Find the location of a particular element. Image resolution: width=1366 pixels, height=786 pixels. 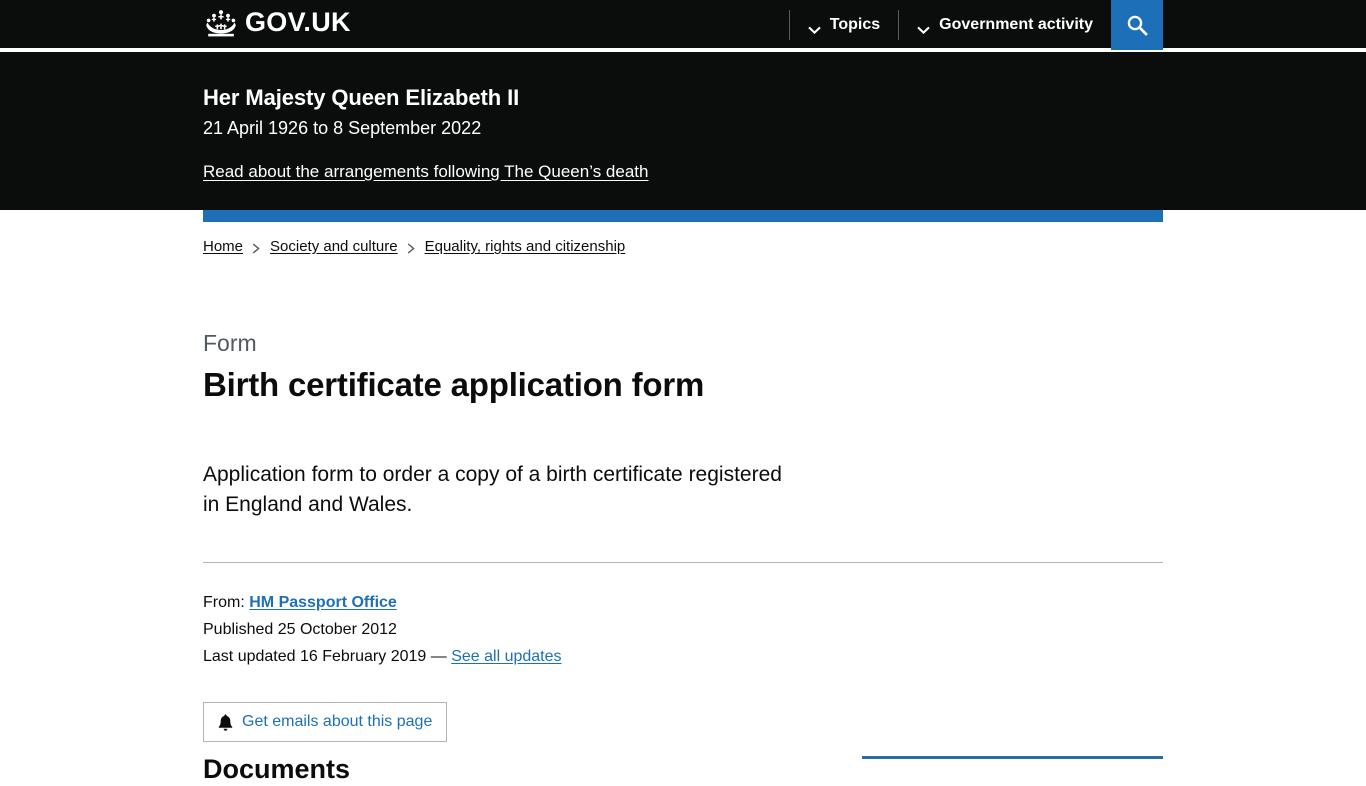

breadcrumb-item-home: Home is located at coordinates (223, 246).